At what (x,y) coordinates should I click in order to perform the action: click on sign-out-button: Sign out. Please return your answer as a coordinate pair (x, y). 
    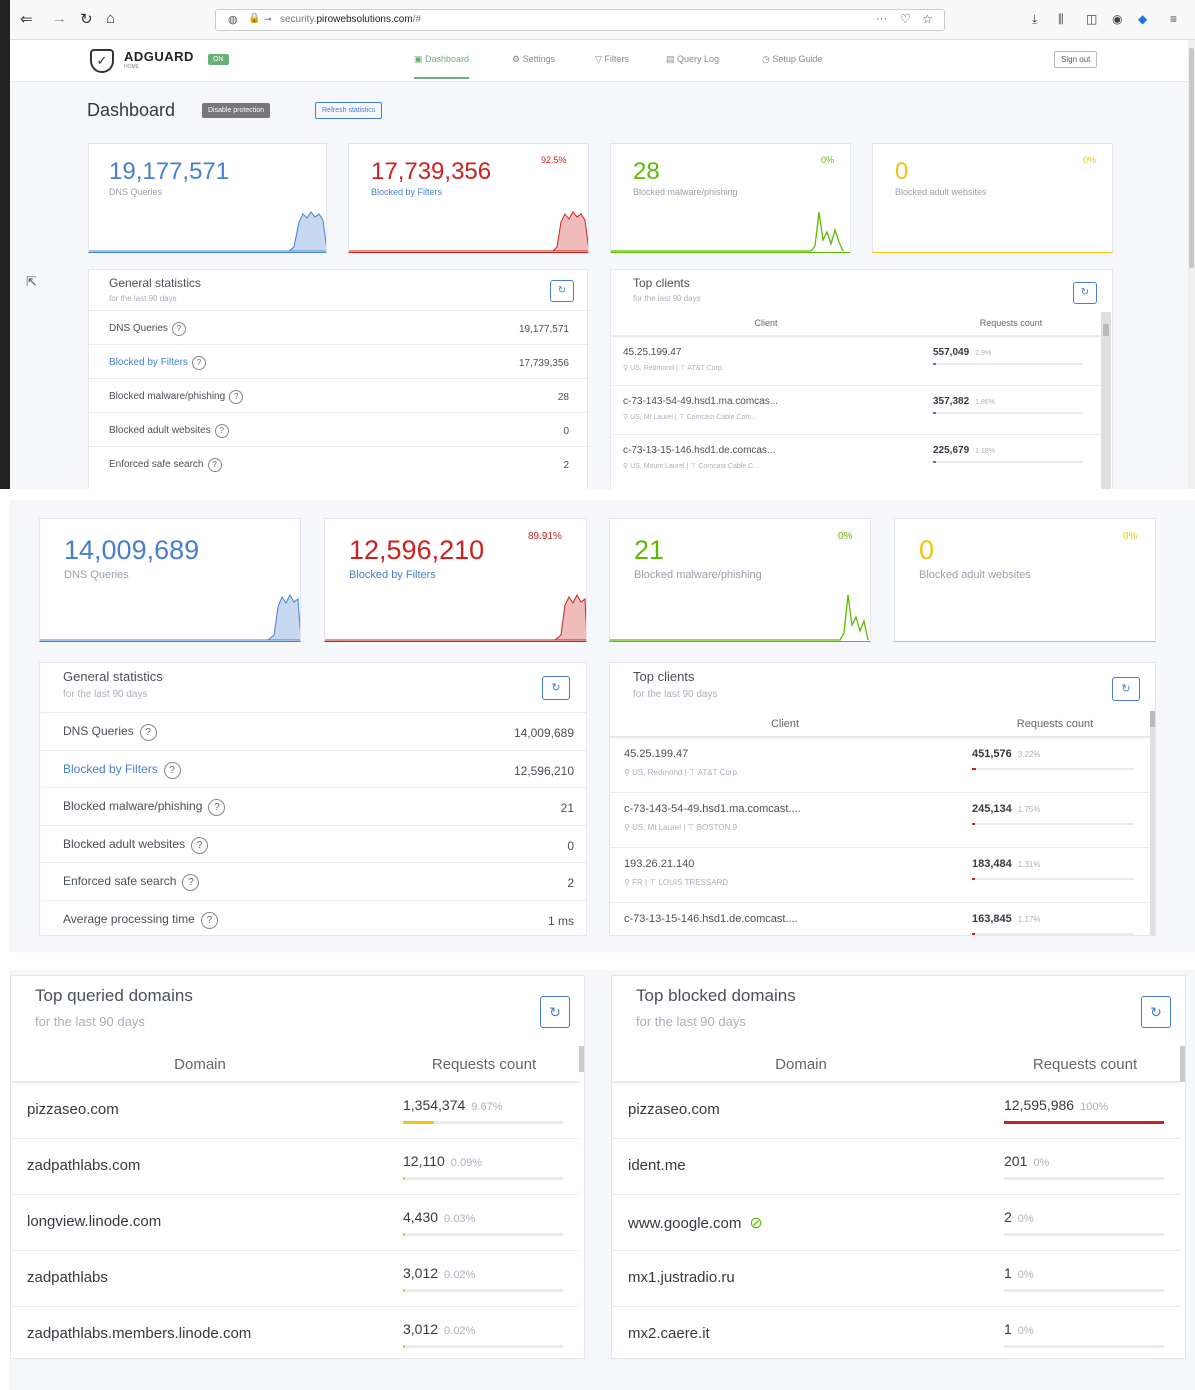
    Looking at the image, I should click on (1076, 59).